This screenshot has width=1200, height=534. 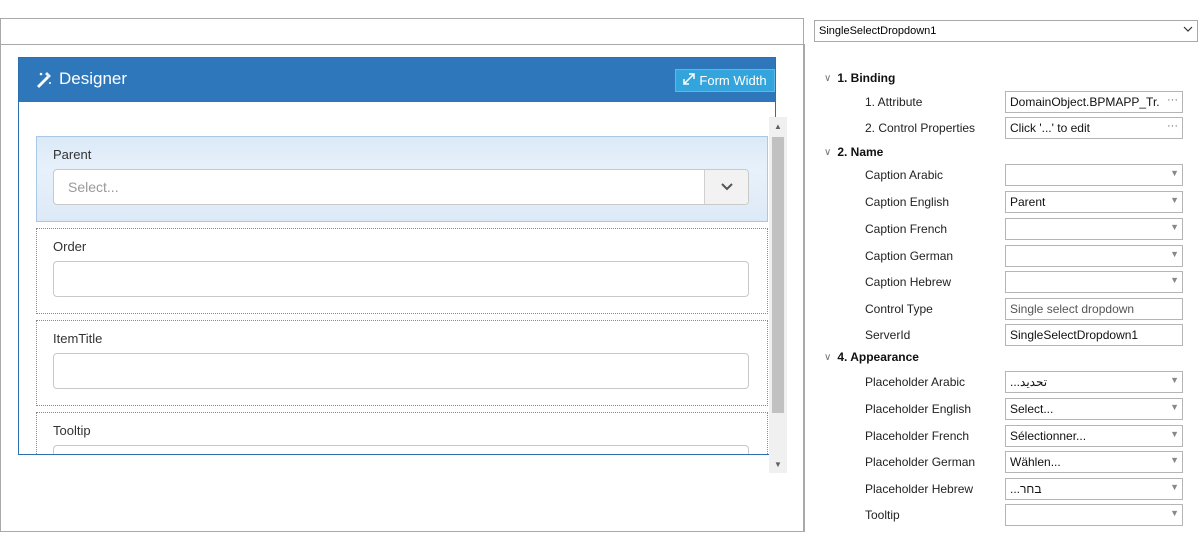 I want to click on prop-row-placeholder-hebrew: Placeholder Hebrew ...בחר ▼, so click(x=1030, y=489).